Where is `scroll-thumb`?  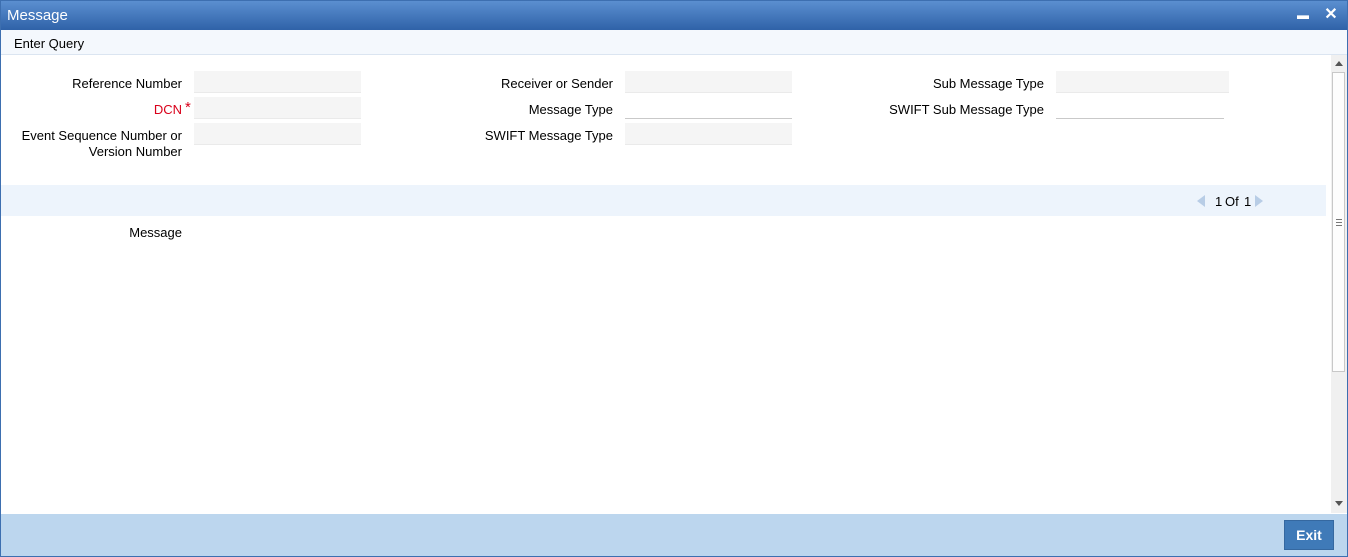
scroll-thumb is located at coordinates (1338, 222).